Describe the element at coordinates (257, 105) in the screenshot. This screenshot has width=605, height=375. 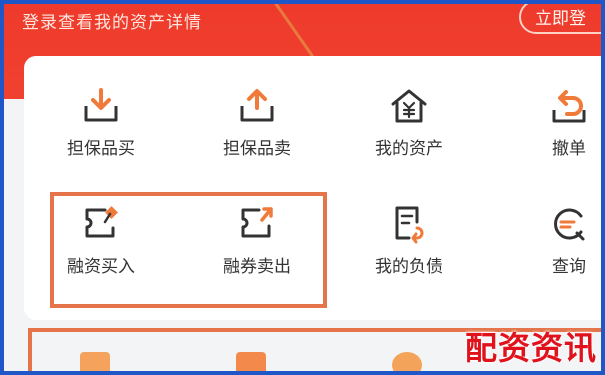
I see `upload-tray-icon` at that location.